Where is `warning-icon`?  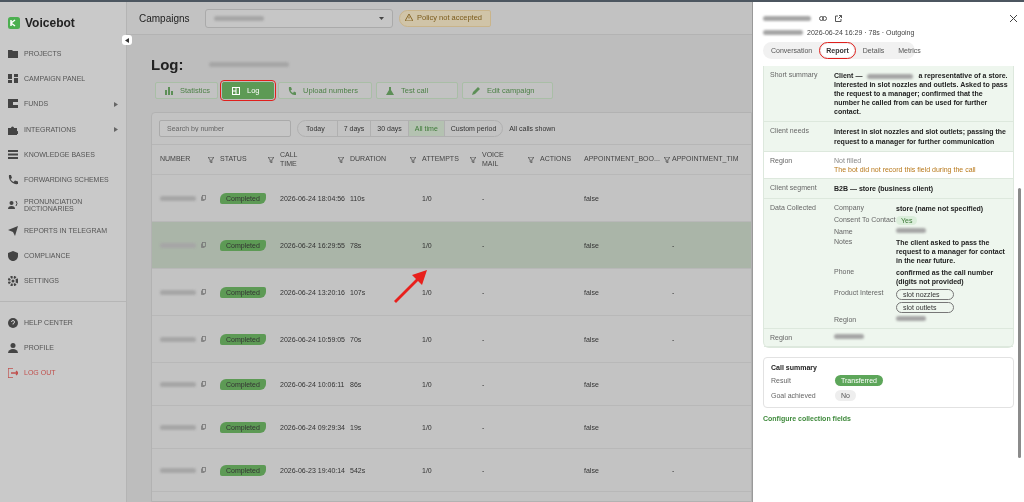 warning-icon is located at coordinates (409, 17).